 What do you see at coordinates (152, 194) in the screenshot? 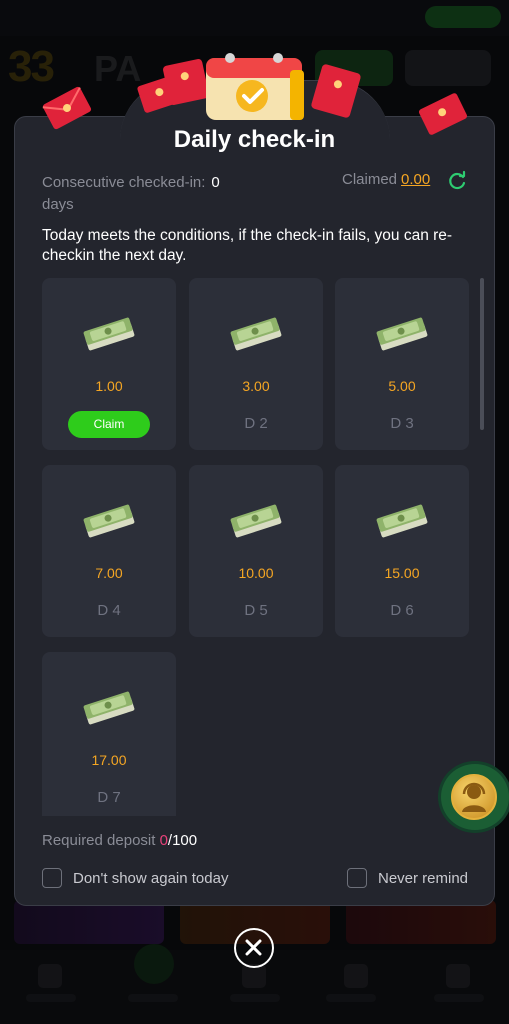
I see `consecutive-checkin: Consecutive checked-in: 0 days` at bounding box center [152, 194].